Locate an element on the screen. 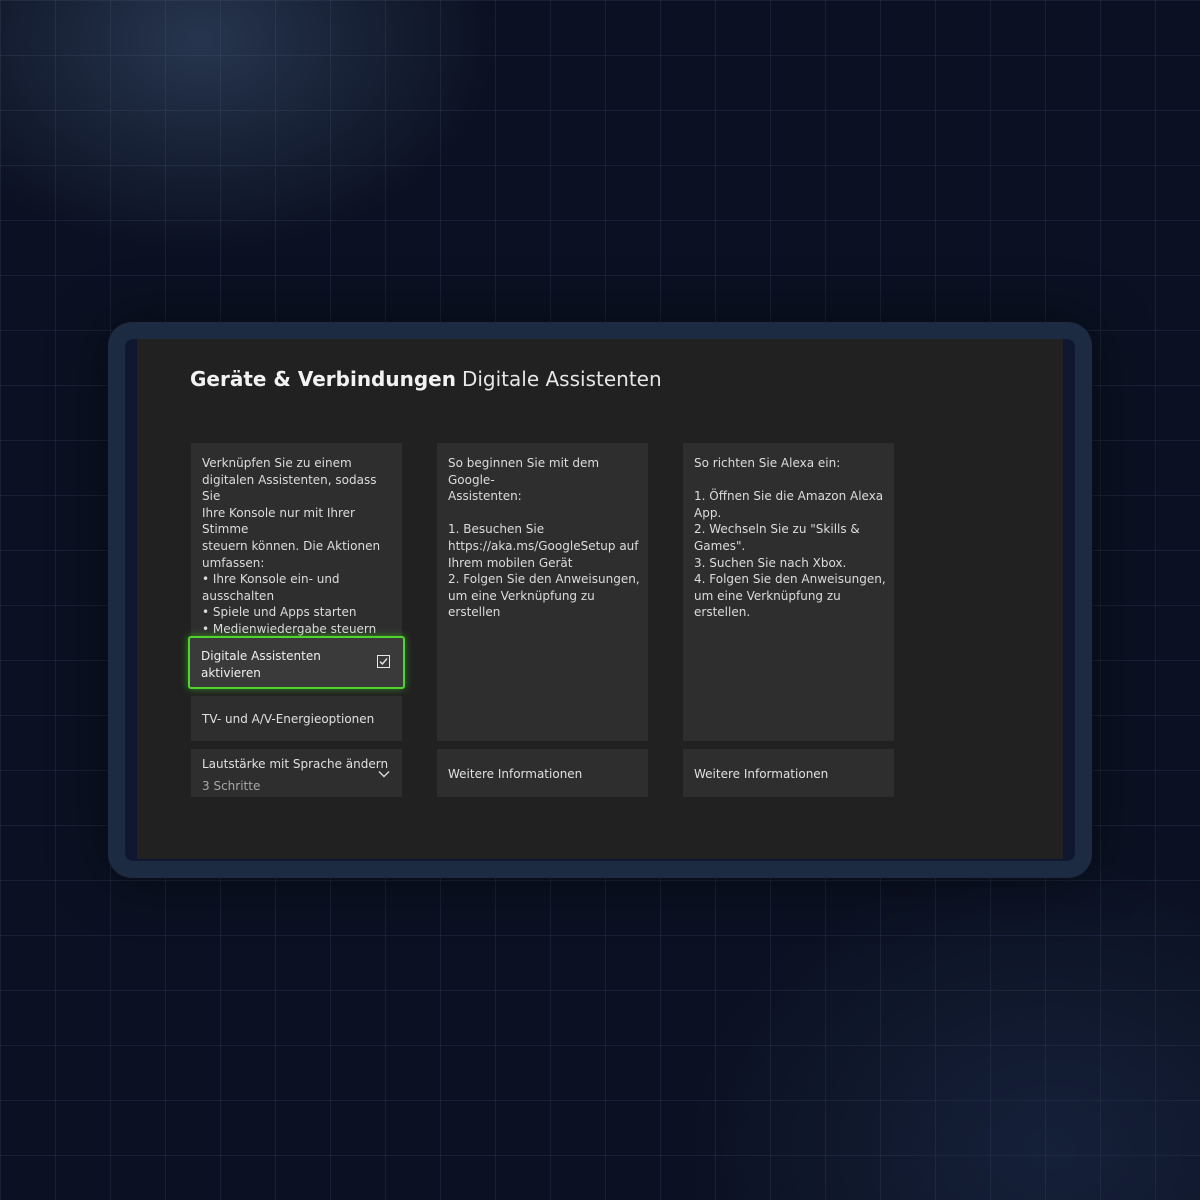 Image resolution: width=1200 pixels, height=1200 pixels. alexa-more-info-button: Weitere Informationen is located at coordinates (788, 773).